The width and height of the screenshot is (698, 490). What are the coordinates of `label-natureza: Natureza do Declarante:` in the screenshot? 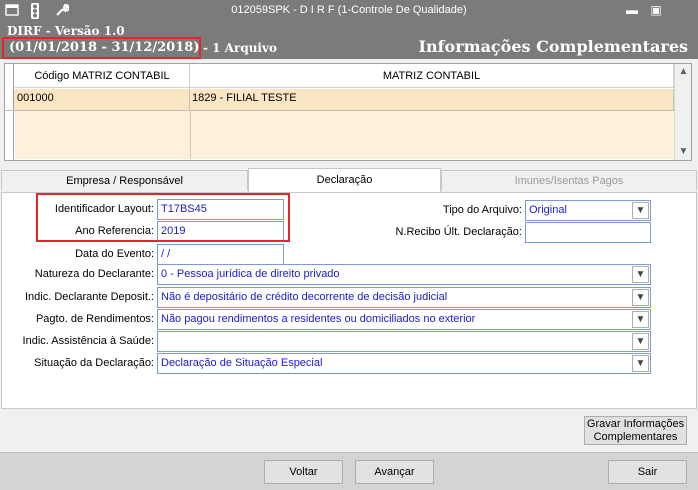 It's located at (94, 274).